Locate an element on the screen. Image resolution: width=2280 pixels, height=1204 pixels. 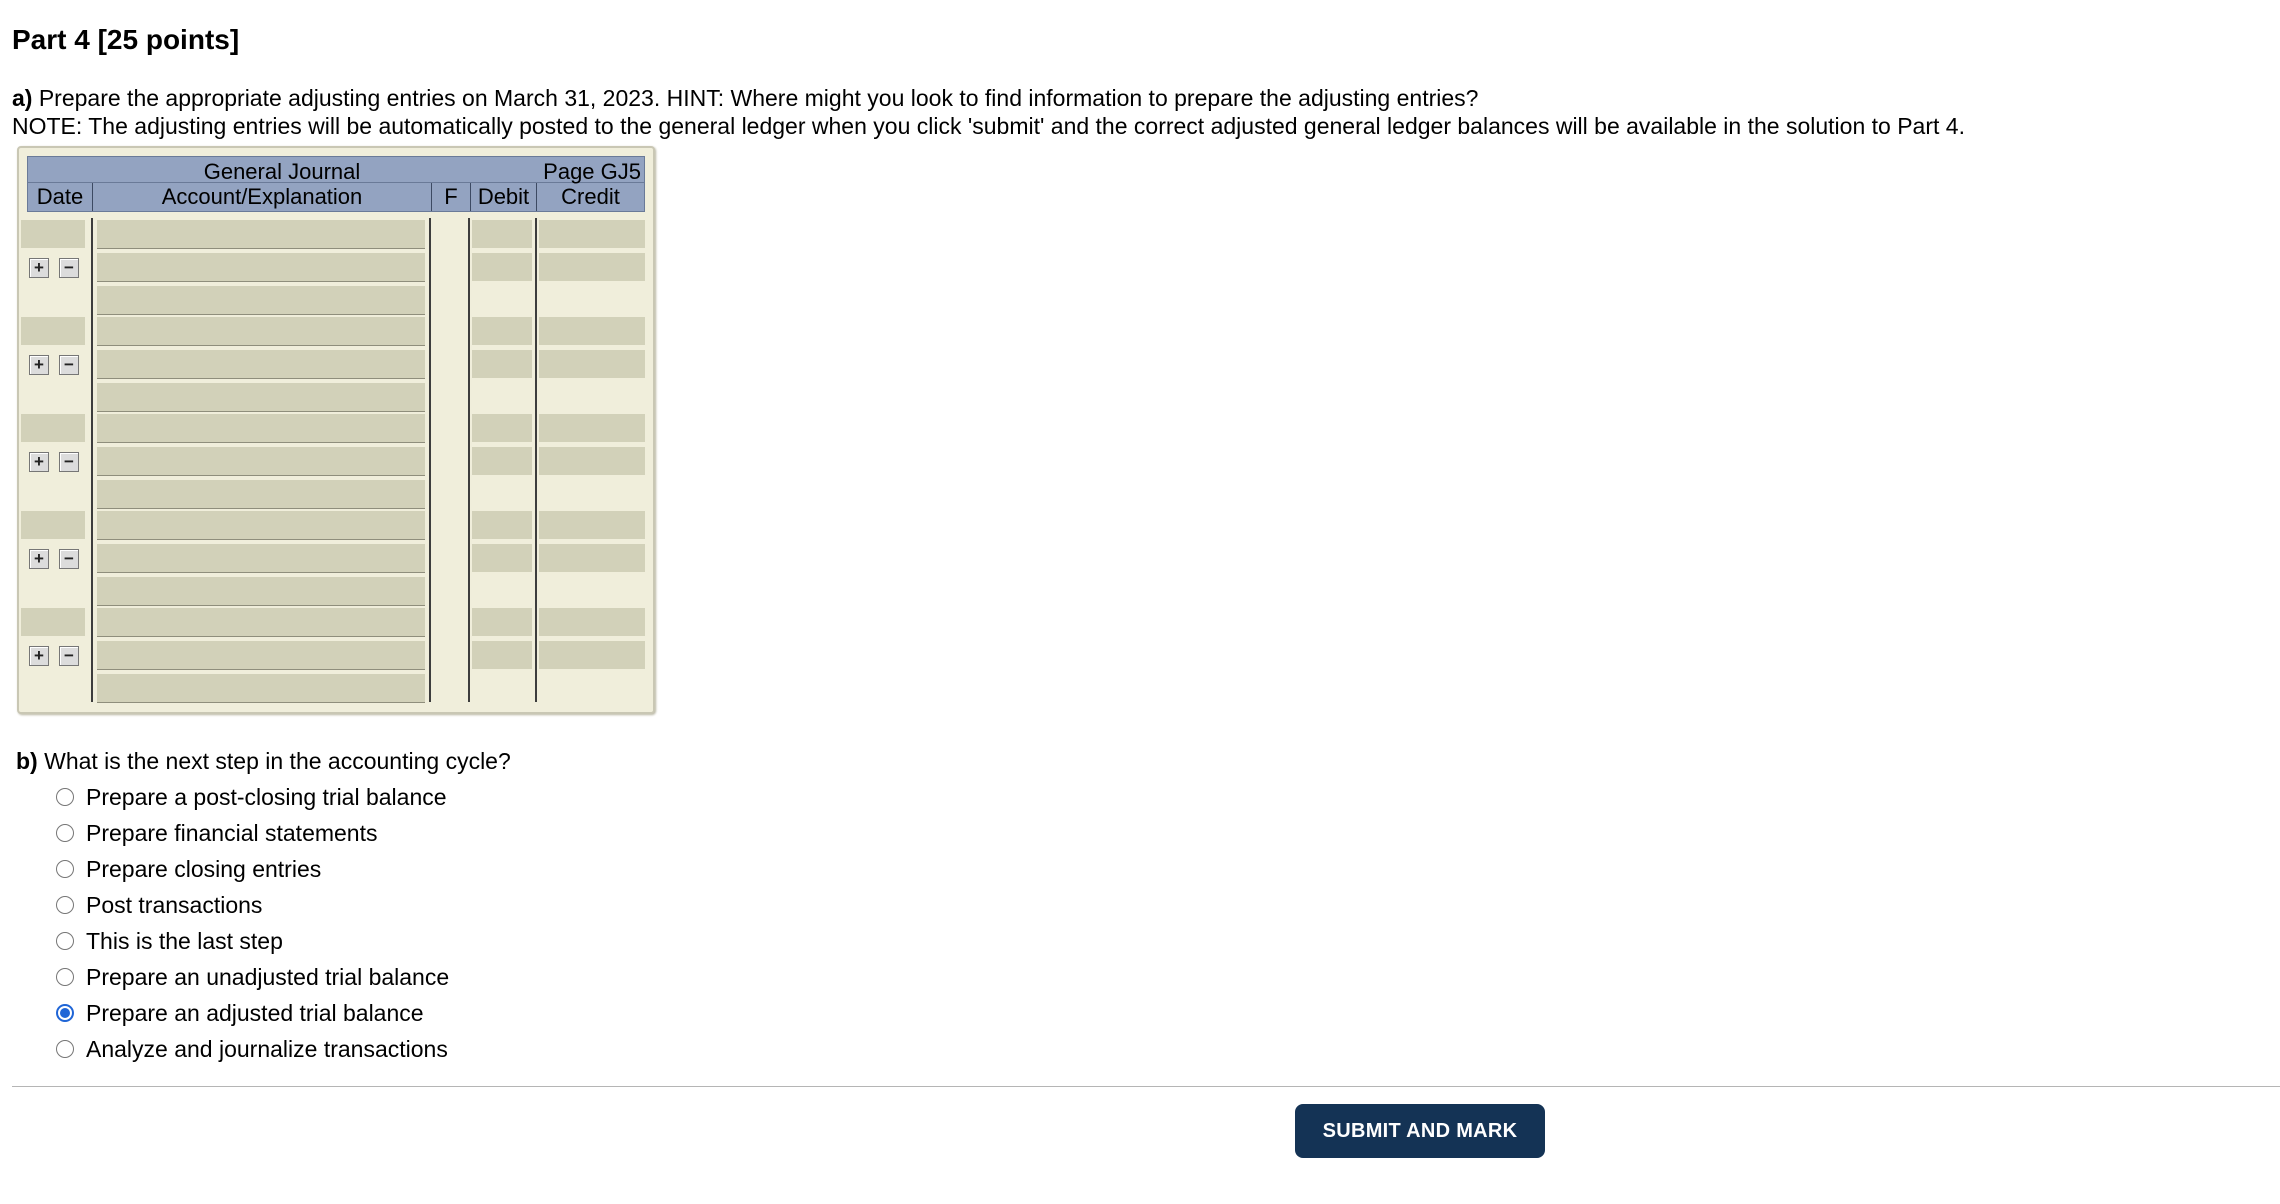
column-header-f: F is located at coordinates (451, 197).